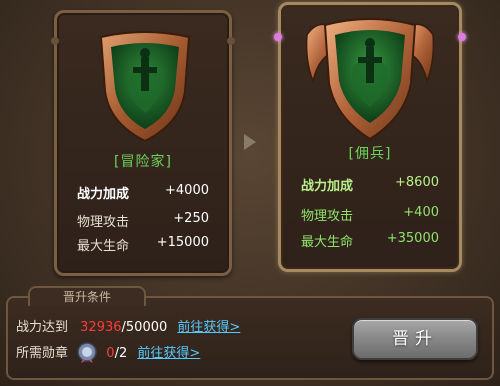 The width and height of the screenshot is (500, 386). I want to click on medal-target: /2, so click(121, 353).